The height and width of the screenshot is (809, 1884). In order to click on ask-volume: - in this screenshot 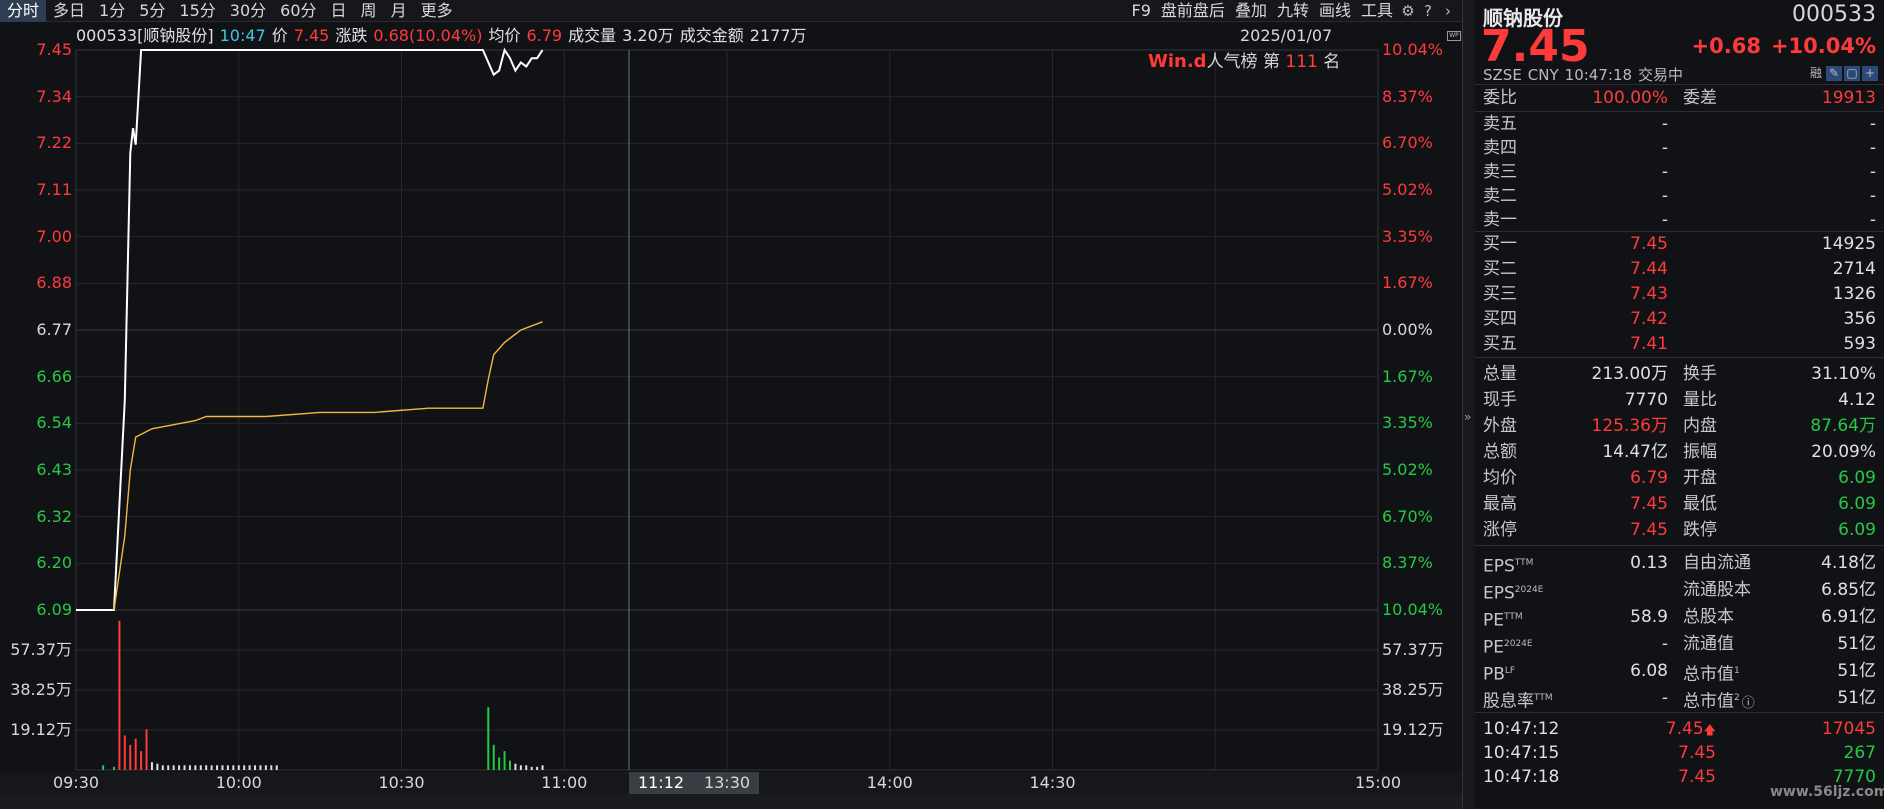, I will do `click(1872, 196)`.